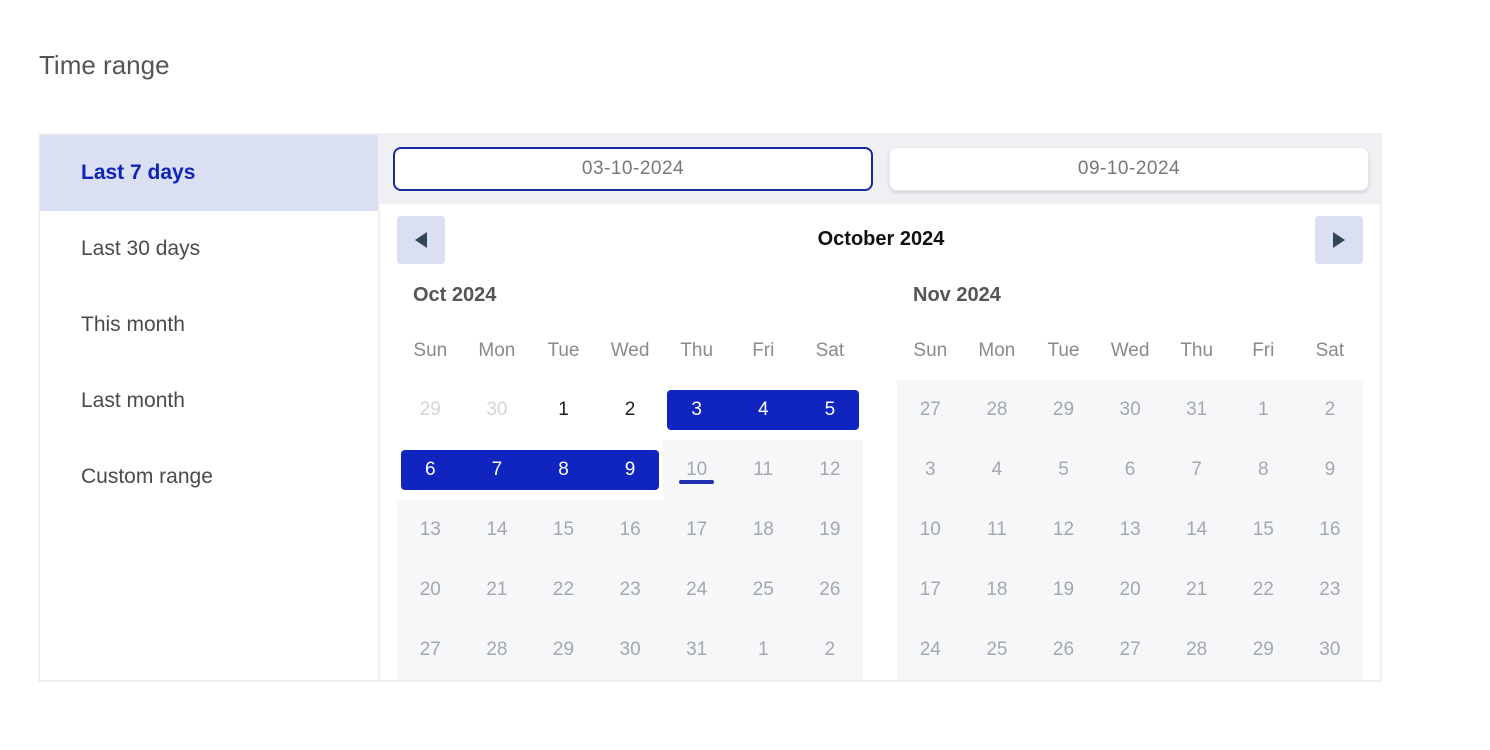 The image size is (1490, 750). What do you see at coordinates (209, 249) in the screenshot?
I see `preset-last-30-days: Last 30 days` at bounding box center [209, 249].